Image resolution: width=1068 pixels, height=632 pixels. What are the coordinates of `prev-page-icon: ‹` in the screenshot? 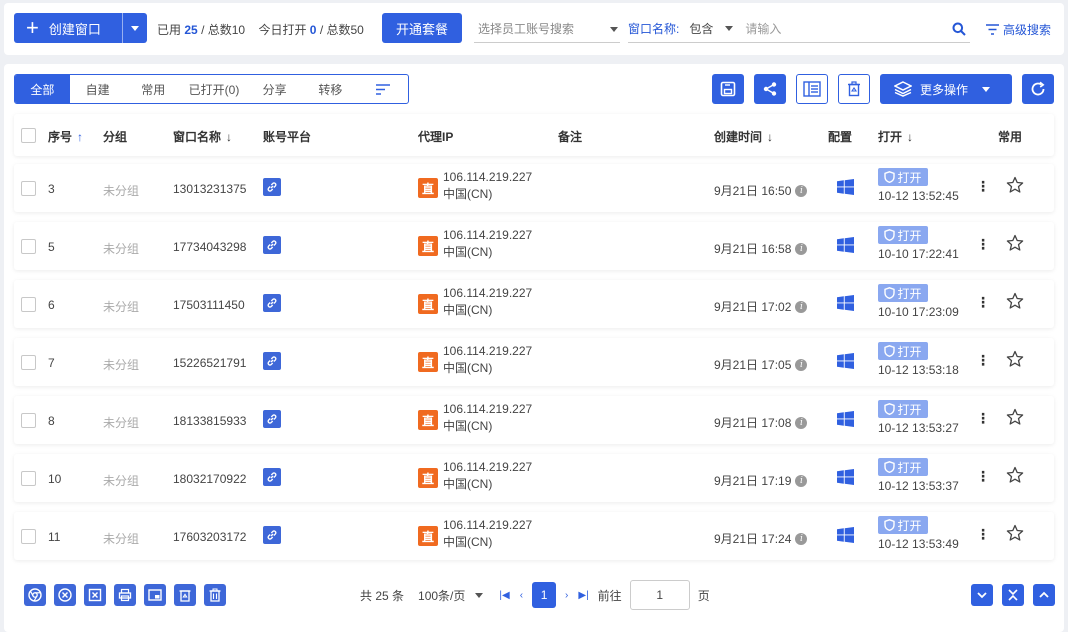 It's located at (521, 595).